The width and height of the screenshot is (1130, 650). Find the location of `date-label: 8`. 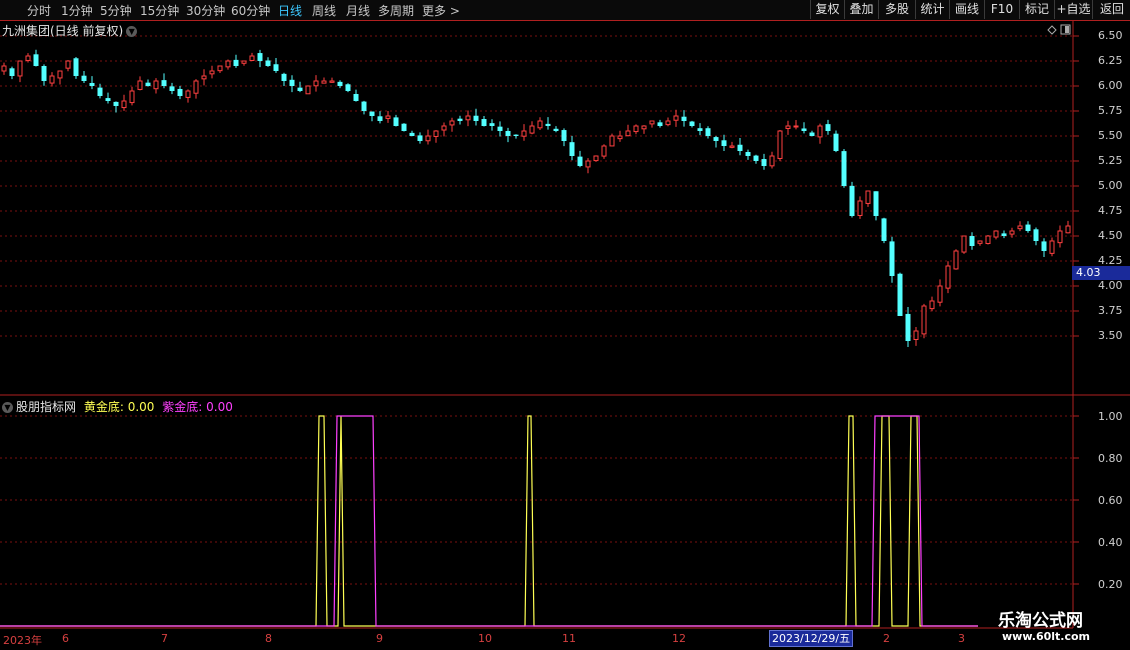

date-label: 8 is located at coordinates (268, 638).